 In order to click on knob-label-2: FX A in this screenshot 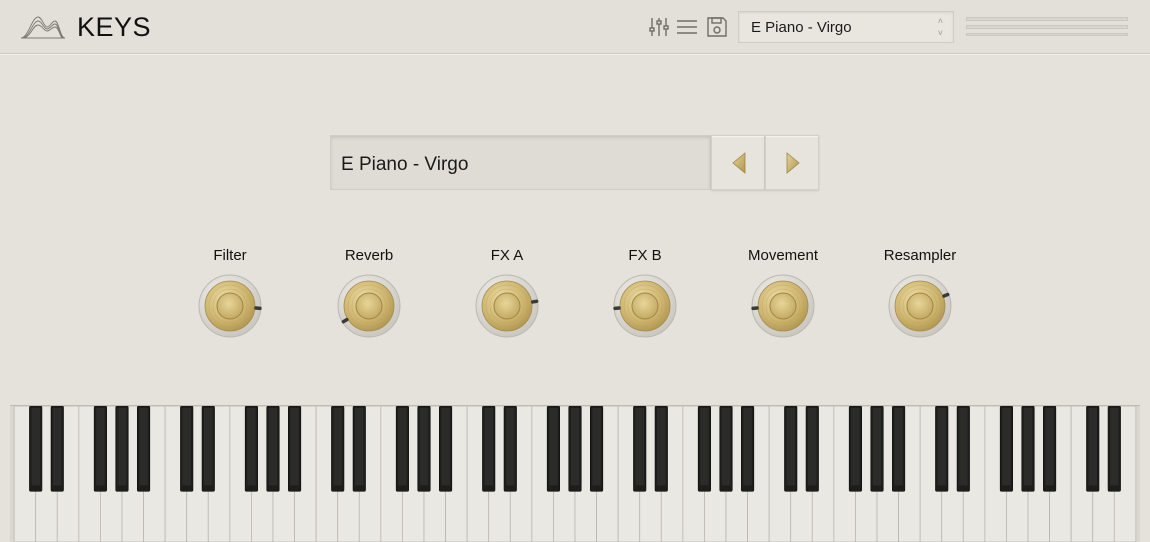, I will do `click(507, 255)`.